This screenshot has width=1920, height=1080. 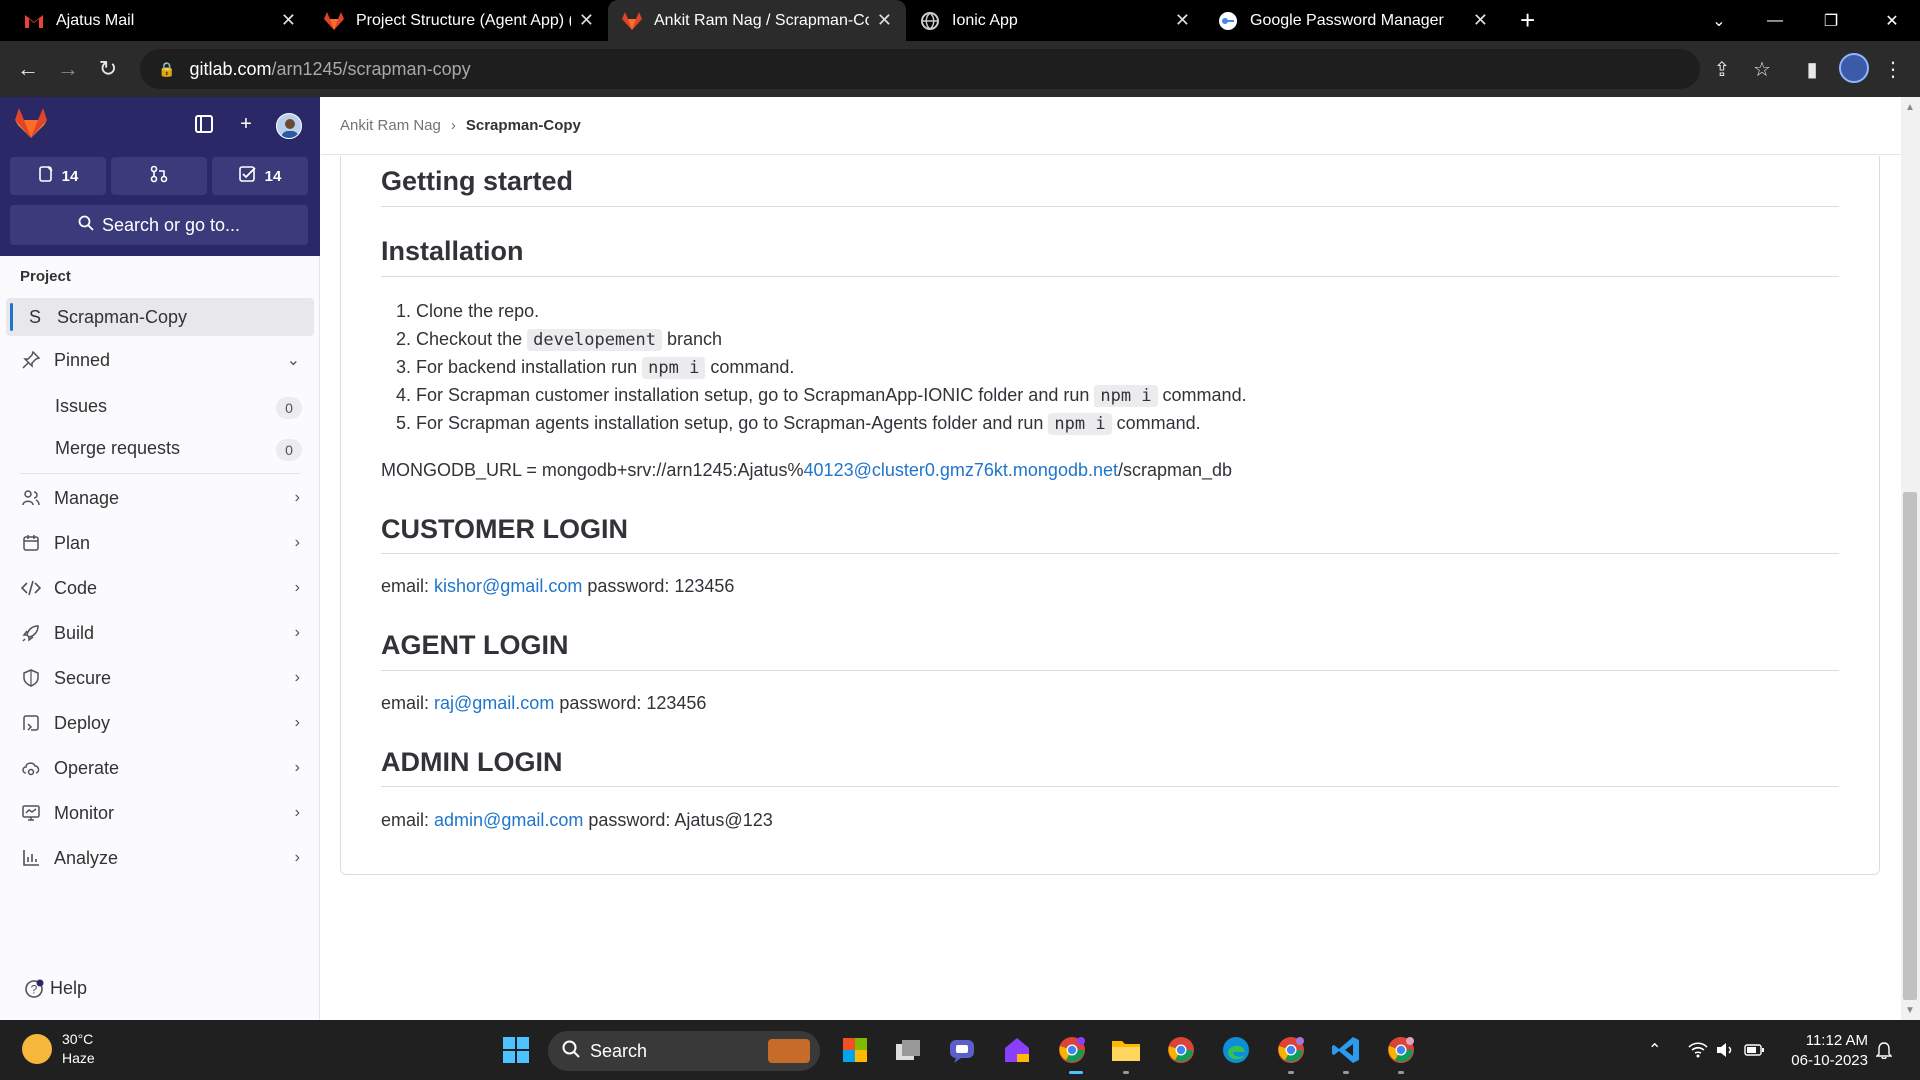 What do you see at coordinates (160, 723) in the screenshot?
I see `sidebar-item-deploy: Deploy ›` at bounding box center [160, 723].